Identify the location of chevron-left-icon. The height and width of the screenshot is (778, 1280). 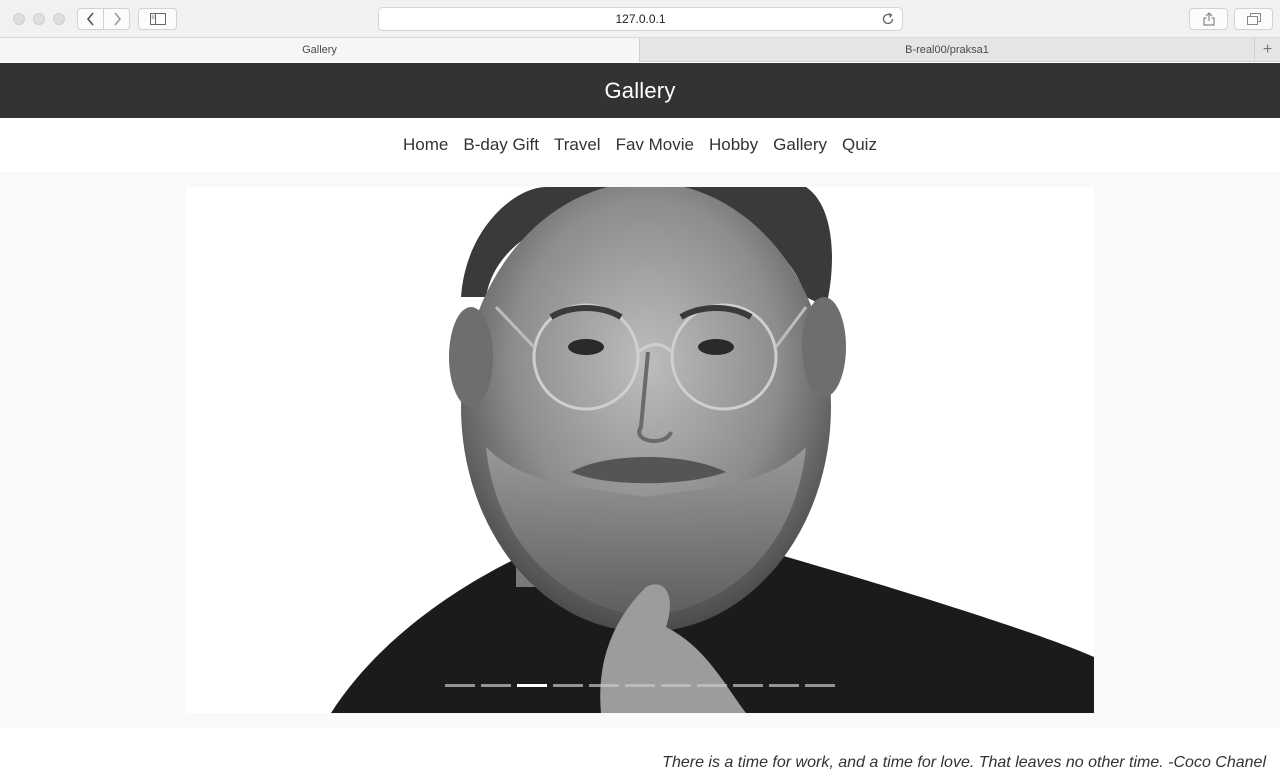
(90, 19).